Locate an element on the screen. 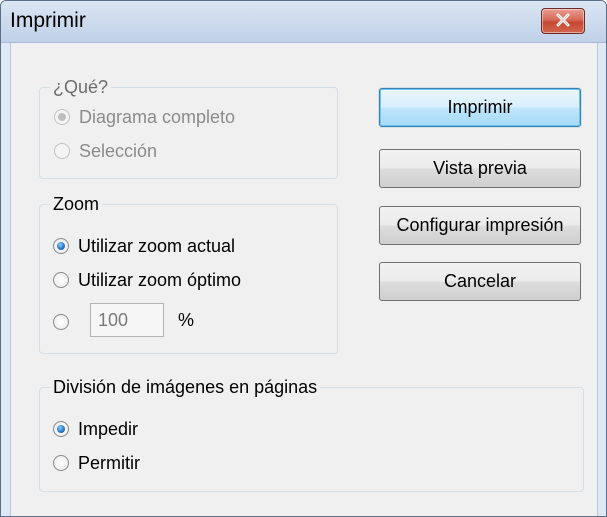  radio-whole-diagram-button is located at coordinates (62, 117).